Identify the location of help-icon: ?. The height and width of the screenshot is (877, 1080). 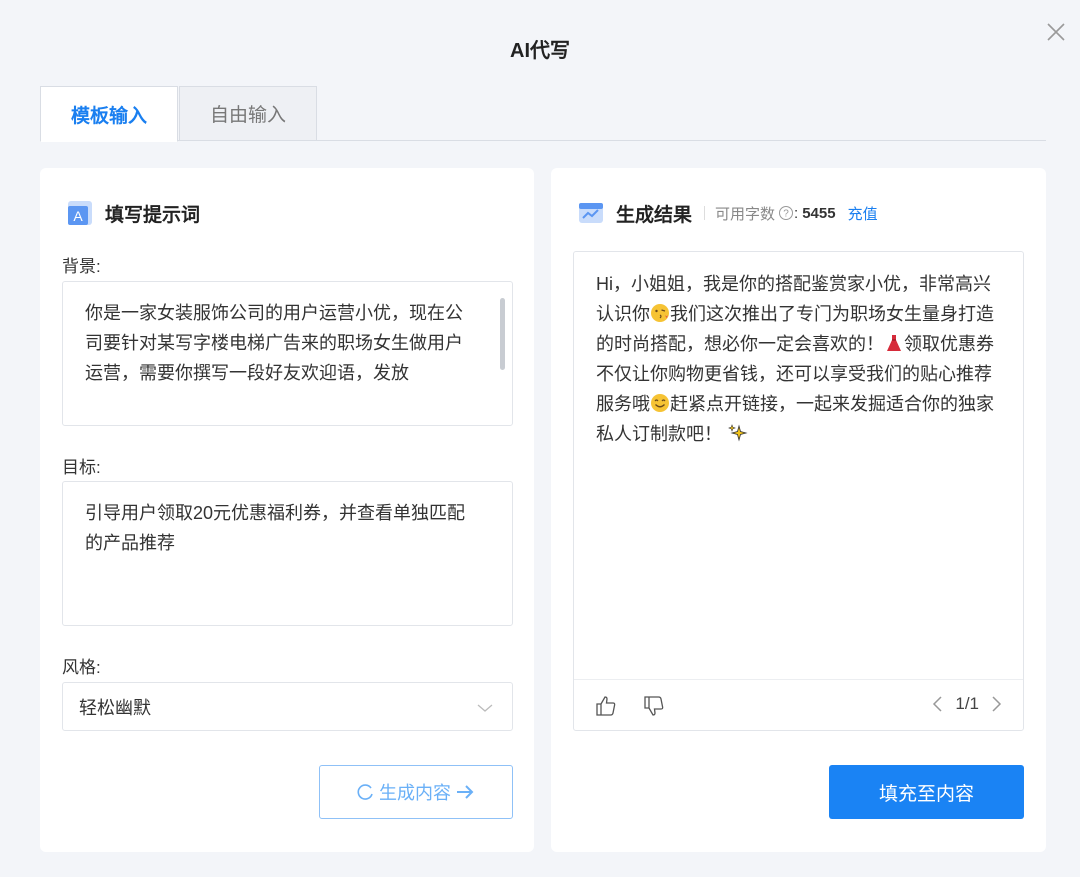
(786, 213).